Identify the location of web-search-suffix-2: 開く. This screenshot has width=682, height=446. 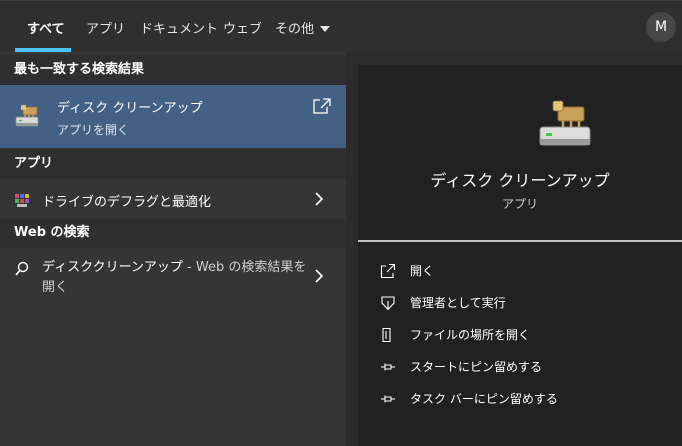
(55, 287).